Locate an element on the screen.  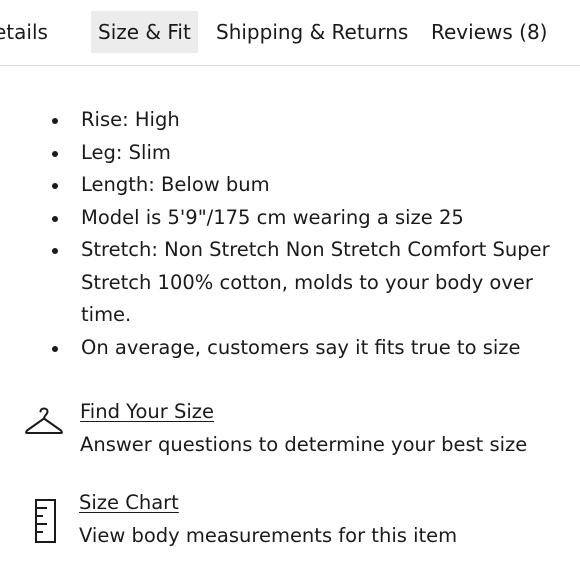
list-item-text: Length: Below bum is located at coordinates (175, 184).